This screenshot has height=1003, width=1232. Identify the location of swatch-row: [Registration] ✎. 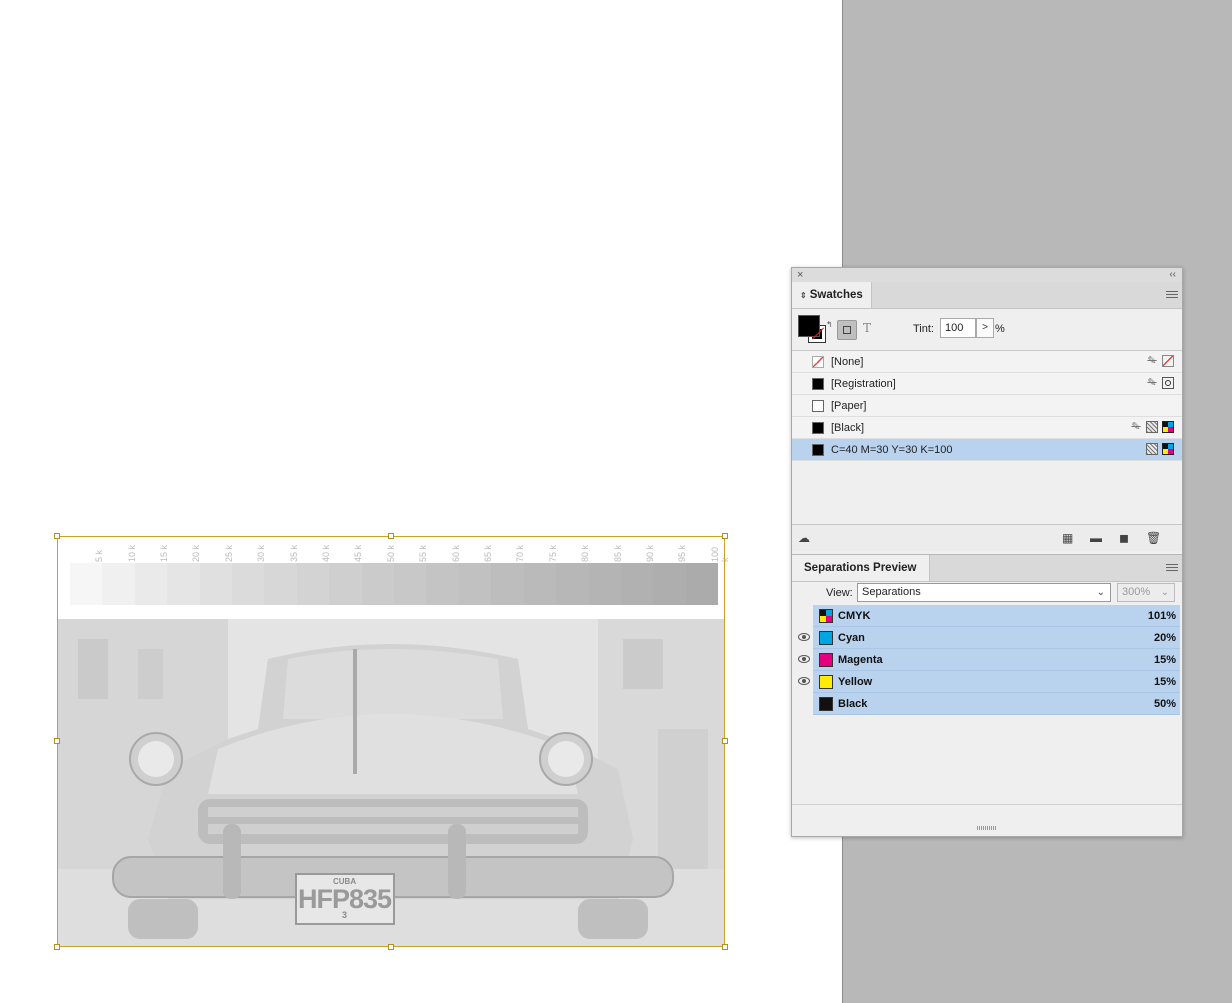
(987, 384).